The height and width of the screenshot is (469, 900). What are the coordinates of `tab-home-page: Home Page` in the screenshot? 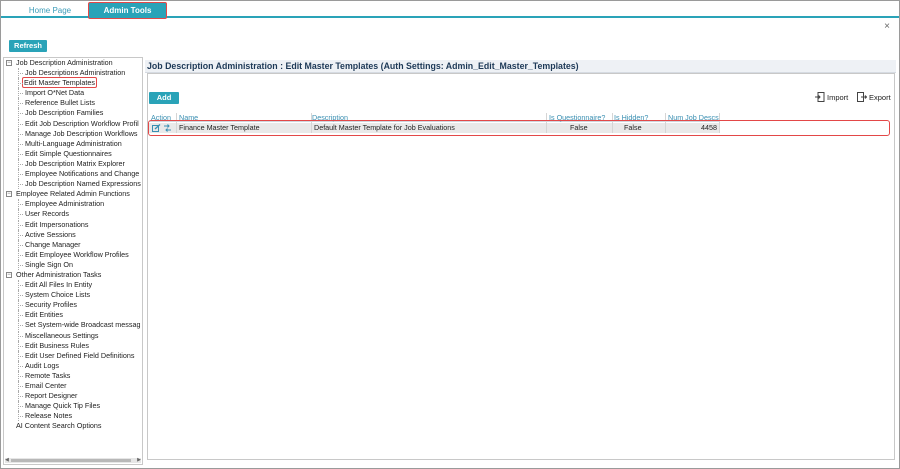 It's located at (50, 10).